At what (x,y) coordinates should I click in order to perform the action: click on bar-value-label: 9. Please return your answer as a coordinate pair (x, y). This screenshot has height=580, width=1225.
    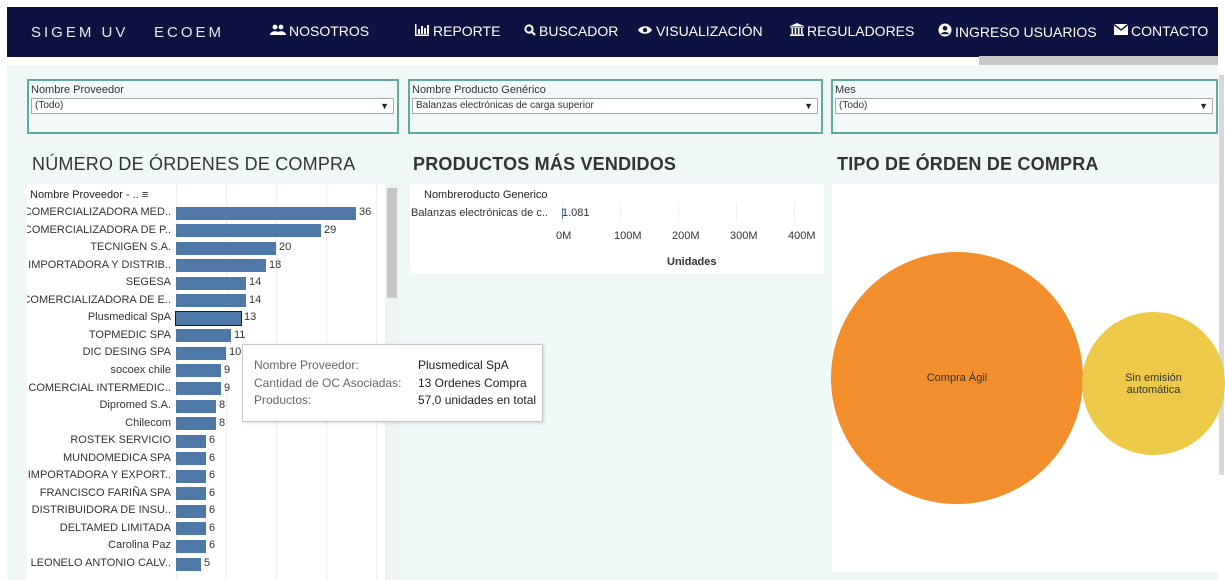
    Looking at the image, I should click on (227, 369).